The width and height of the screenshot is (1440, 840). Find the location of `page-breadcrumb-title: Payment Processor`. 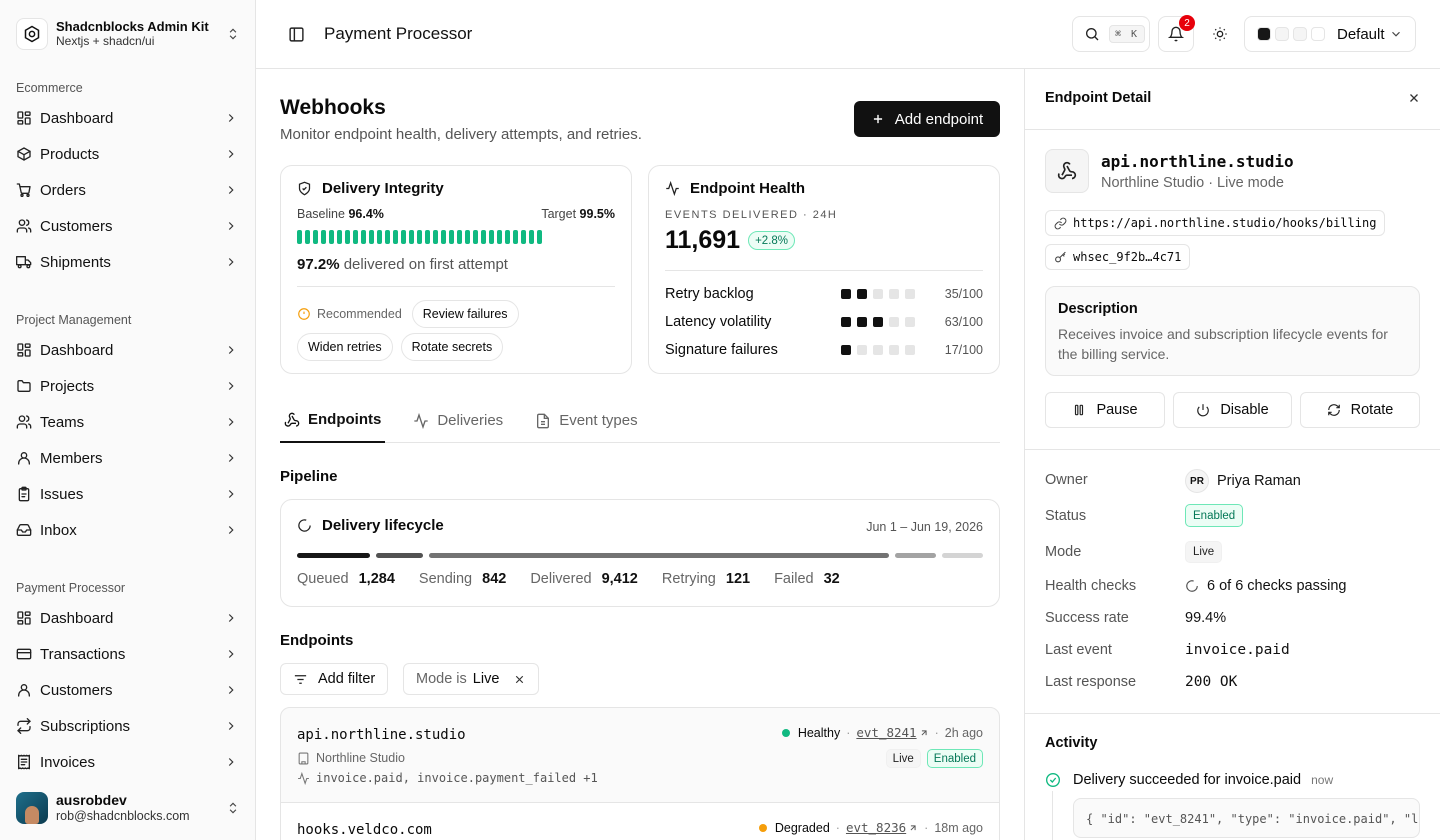

page-breadcrumb-title: Payment Processor is located at coordinates (398, 33).